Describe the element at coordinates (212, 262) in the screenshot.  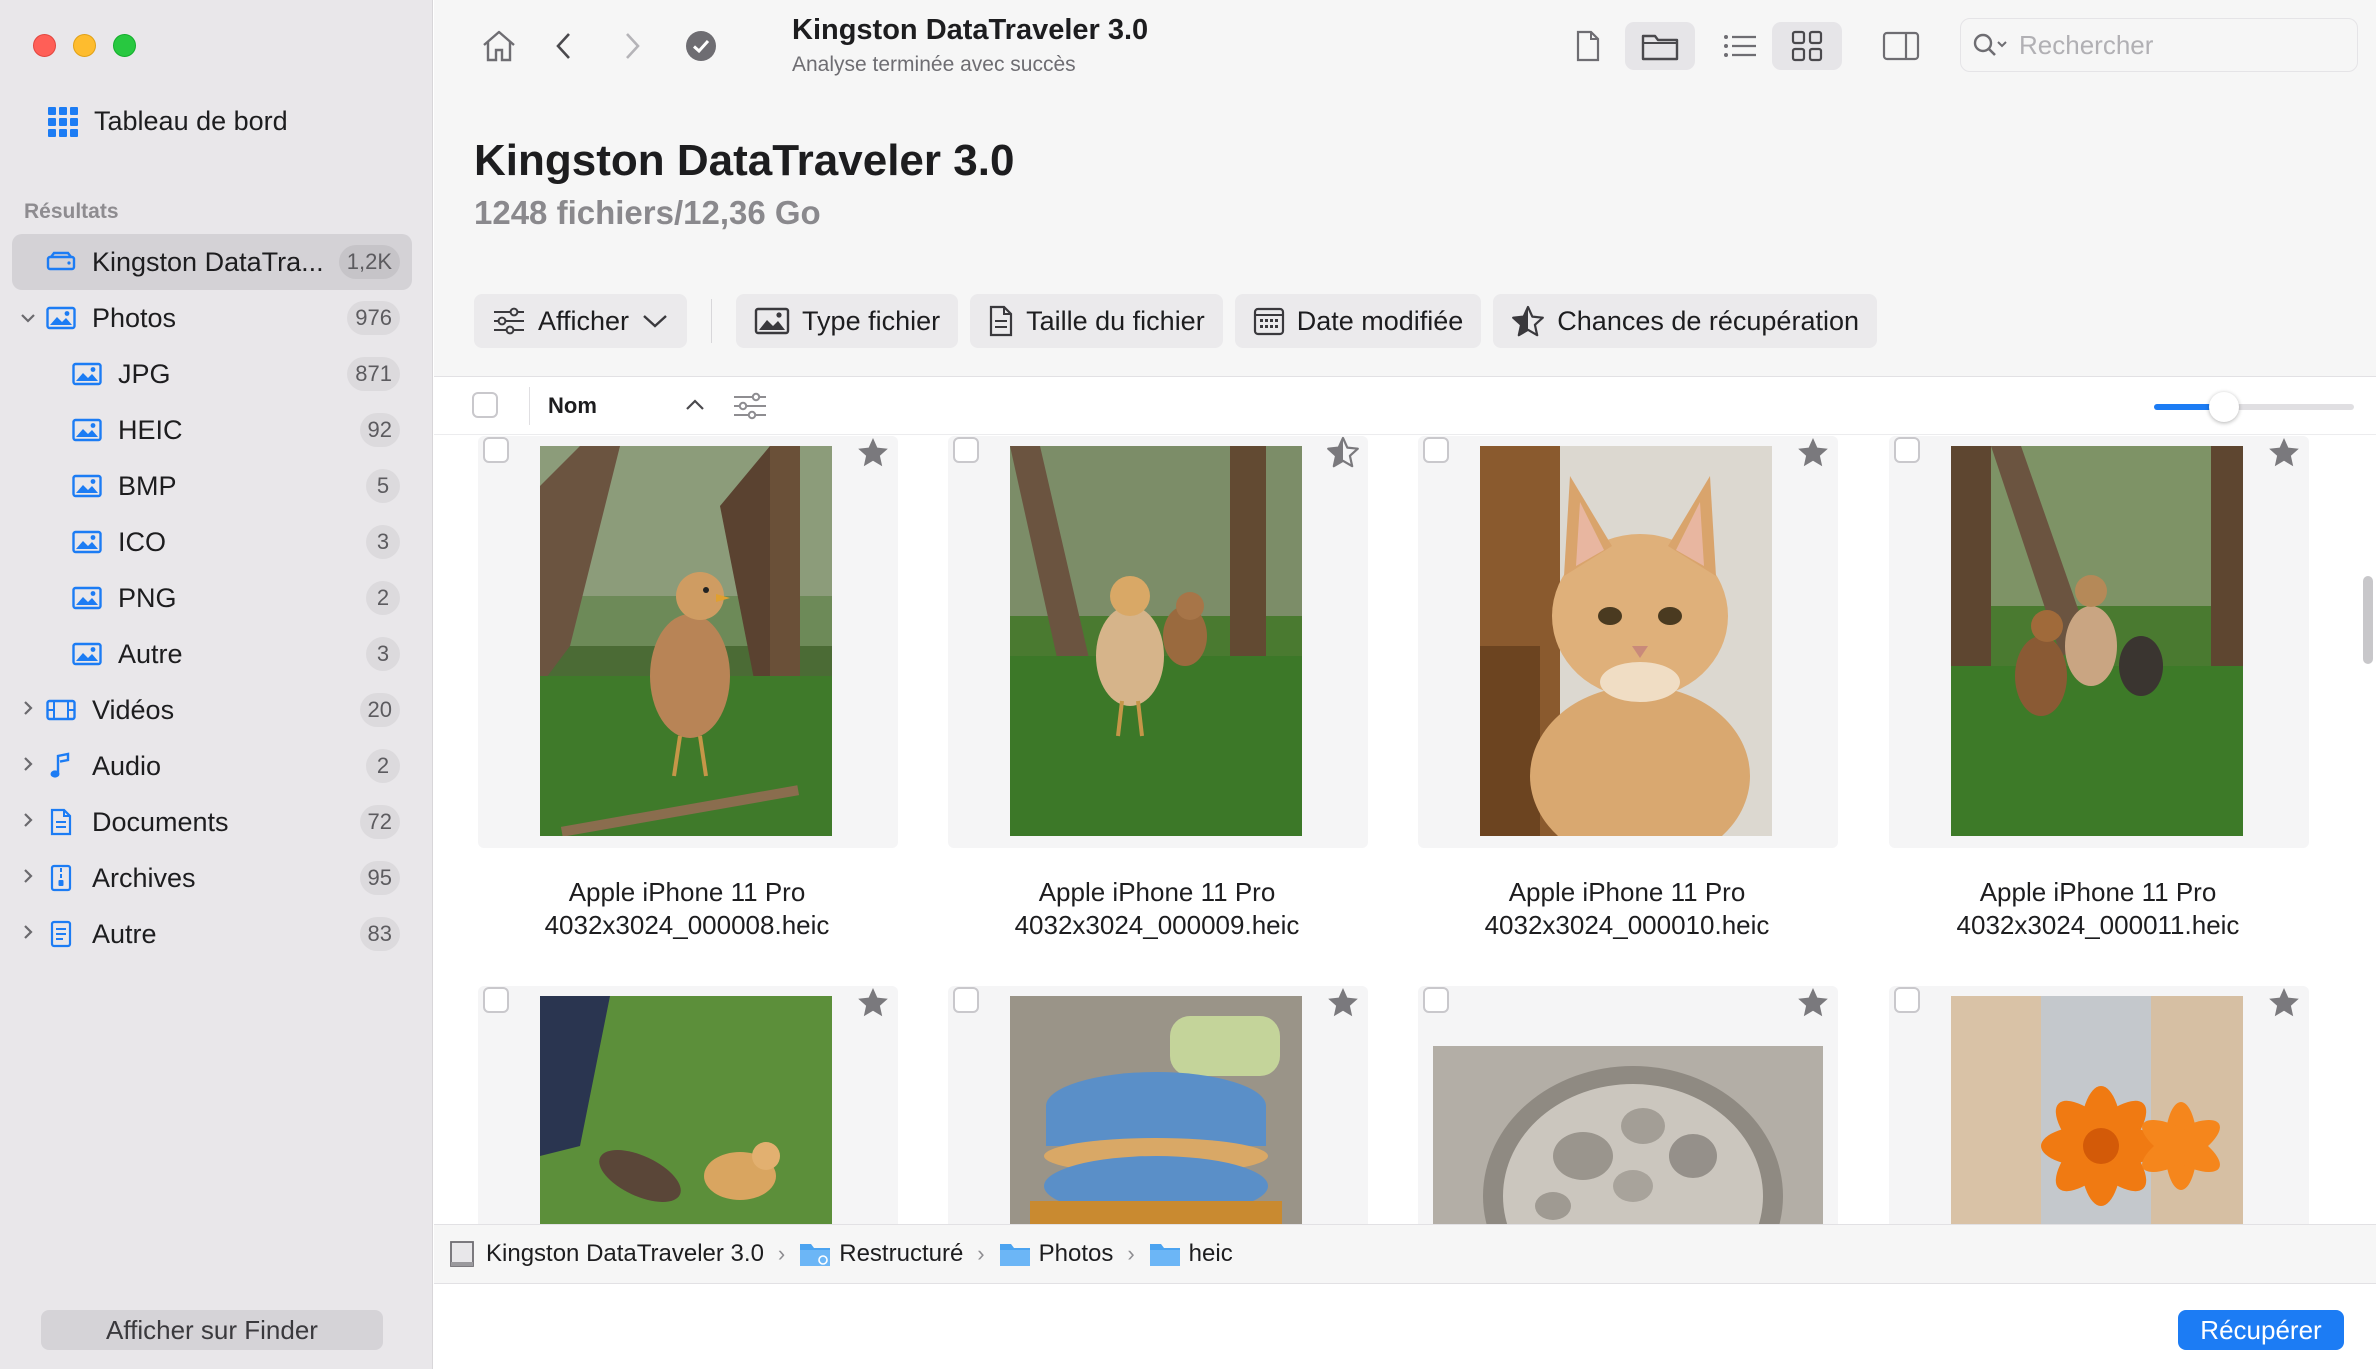
I see `sidebar-item-kingston-drive: Kingston DataTra... 1,2K` at that location.